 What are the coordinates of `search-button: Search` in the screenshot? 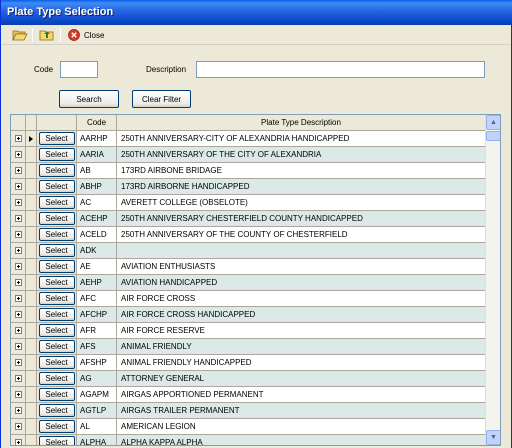 It's located at (89, 99).